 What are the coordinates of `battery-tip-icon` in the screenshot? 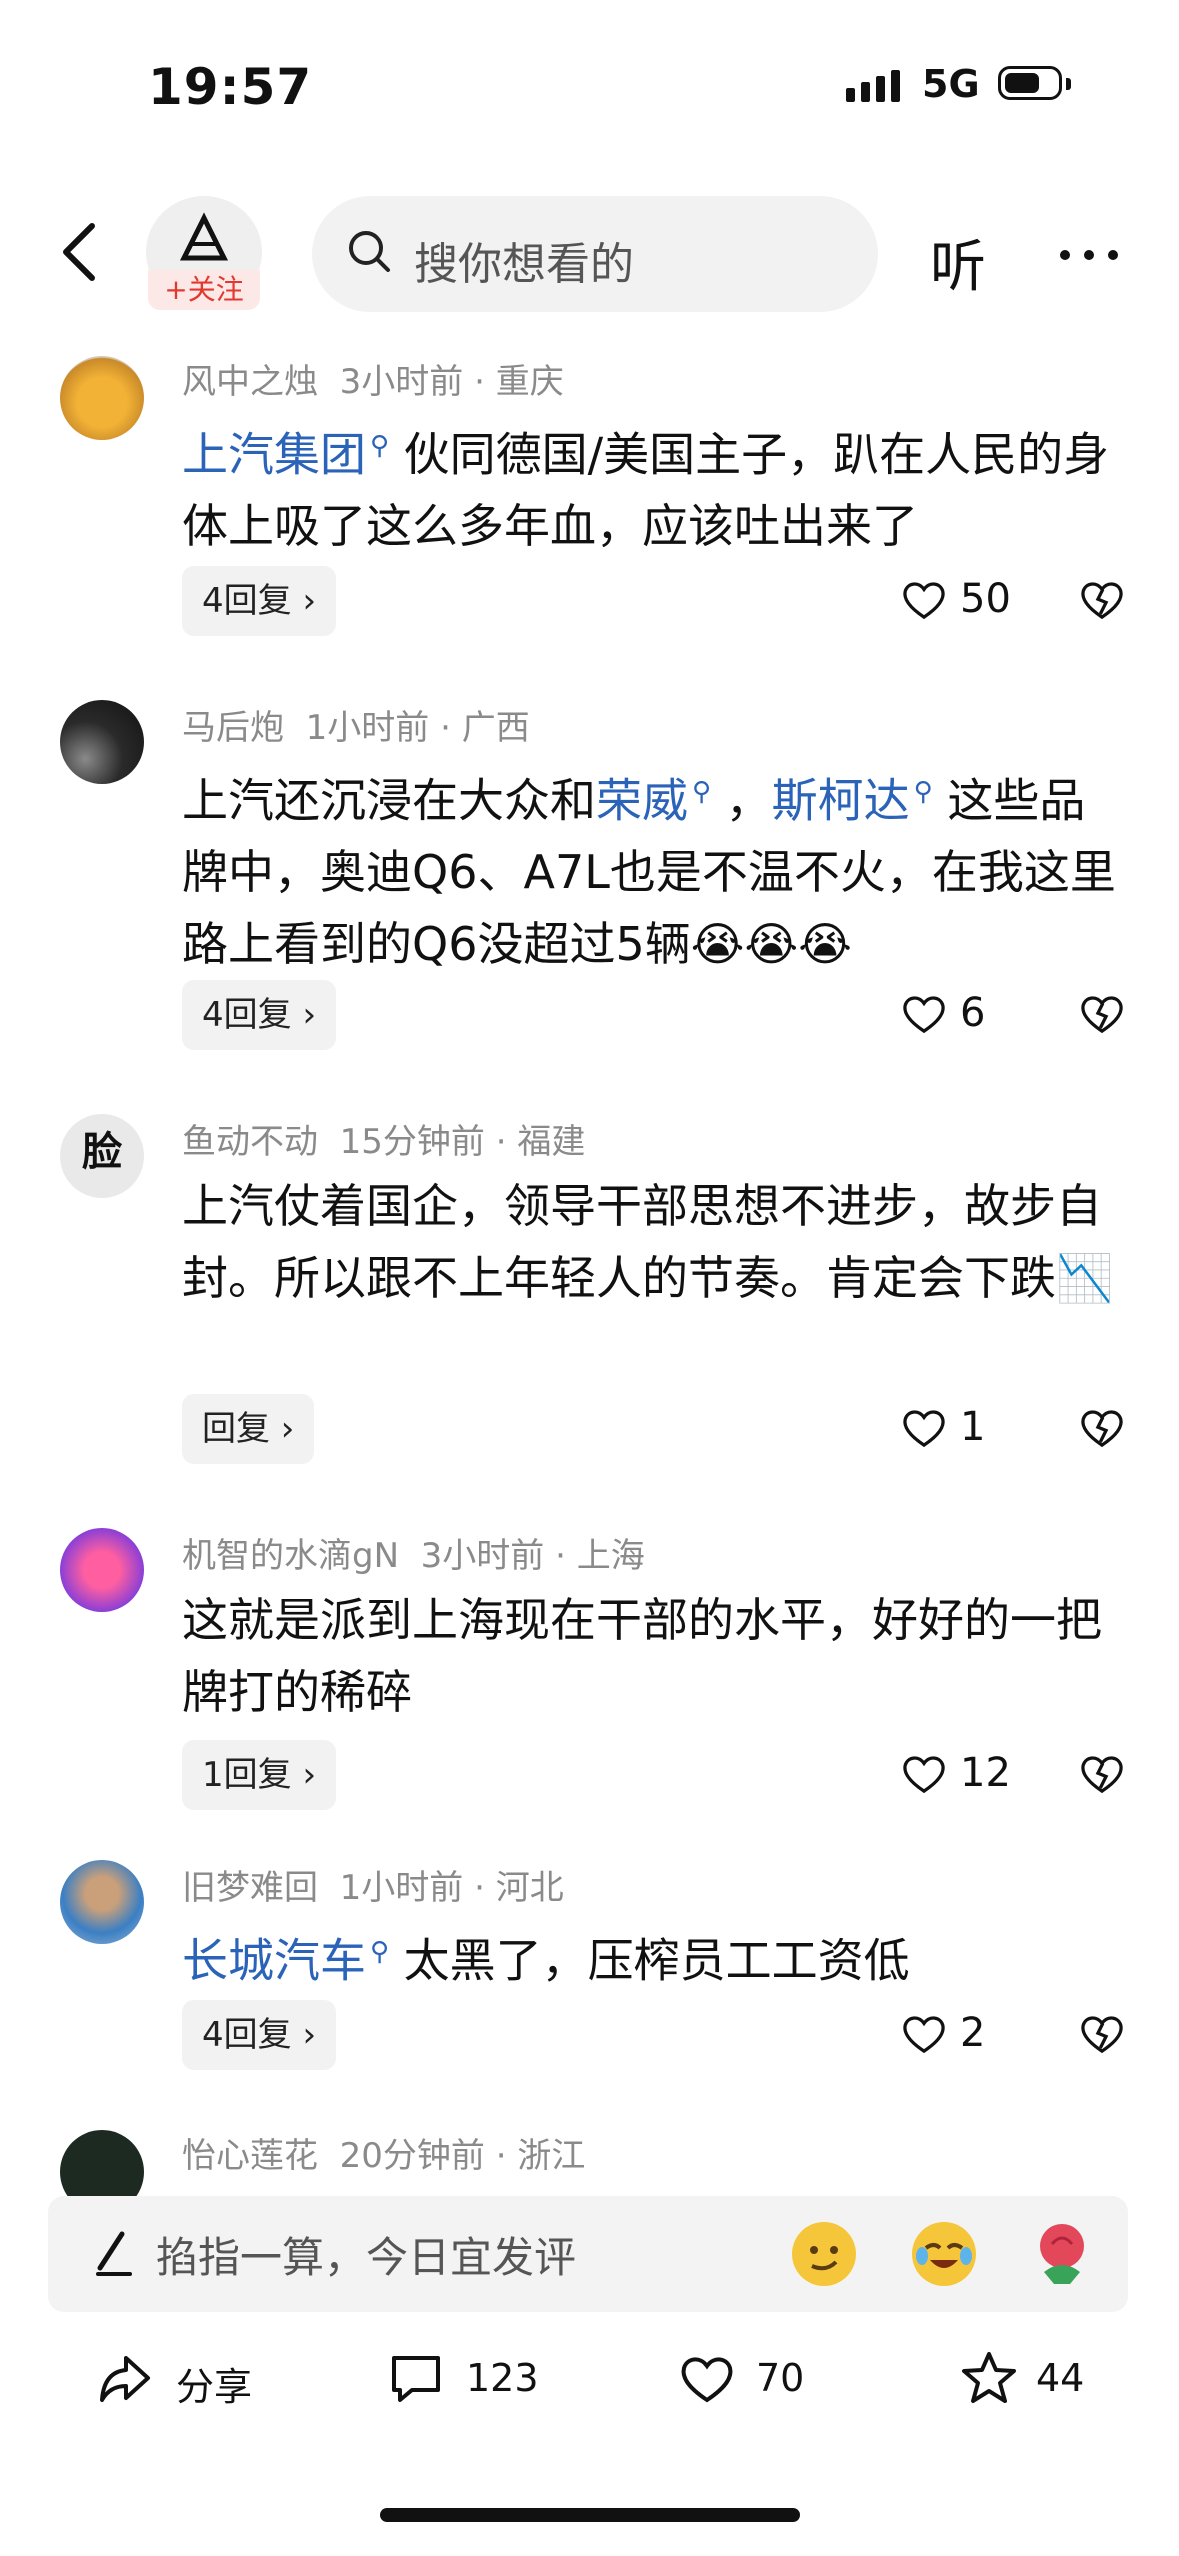 It's located at (1068, 84).